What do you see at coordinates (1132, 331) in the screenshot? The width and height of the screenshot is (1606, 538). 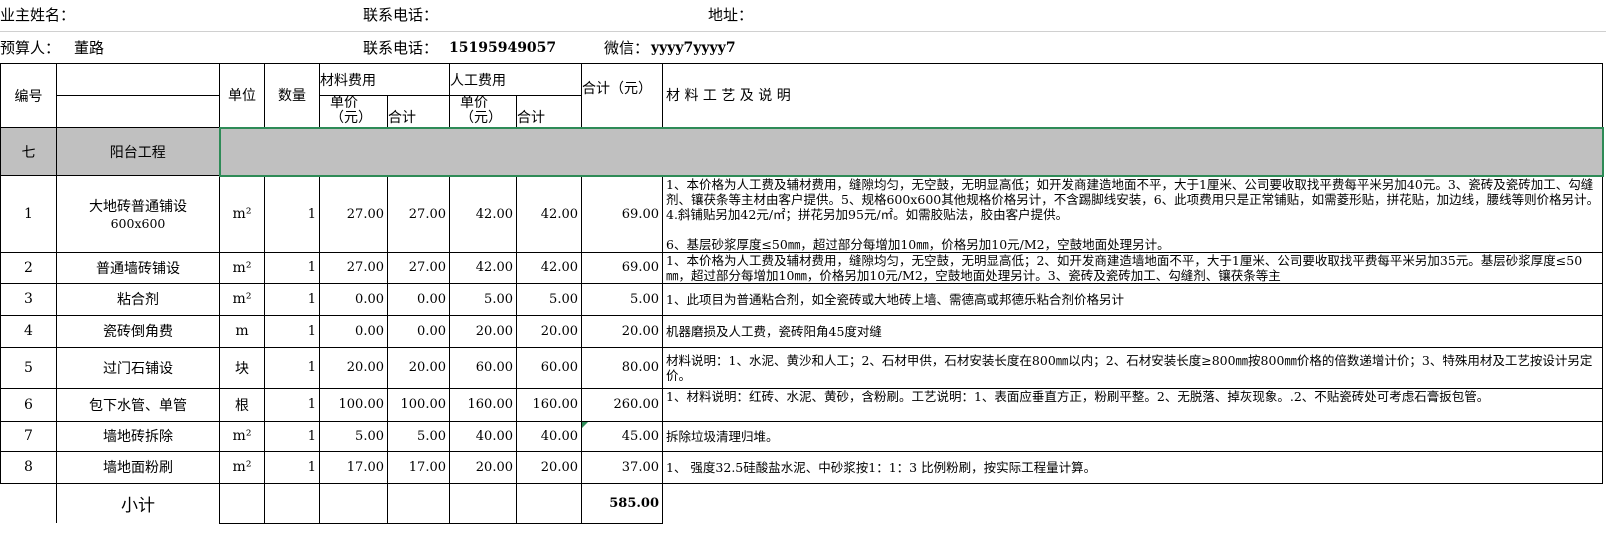 I see `row-description: 机器磨损及人工费，瓷砖阳角45度对缝` at bounding box center [1132, 331].